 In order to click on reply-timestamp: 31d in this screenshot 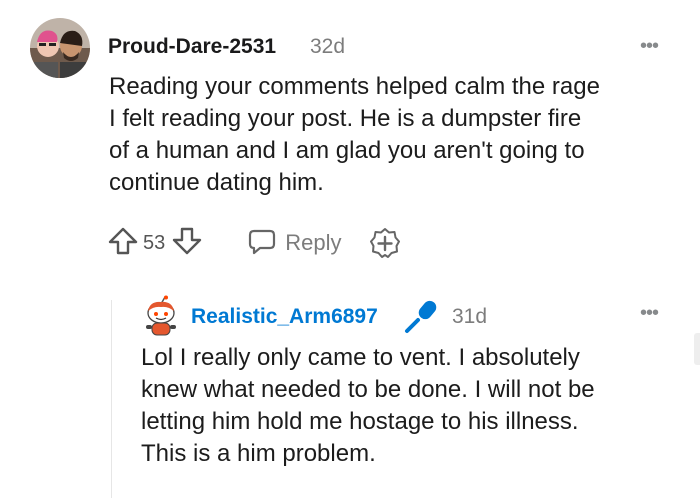, I will do `click(469, 317)`.